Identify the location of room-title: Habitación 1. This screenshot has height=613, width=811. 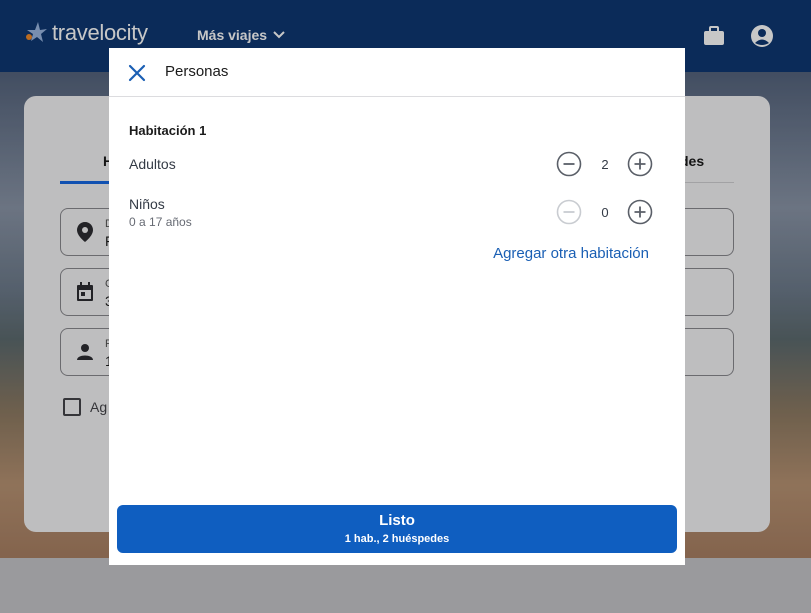
(168, 130).